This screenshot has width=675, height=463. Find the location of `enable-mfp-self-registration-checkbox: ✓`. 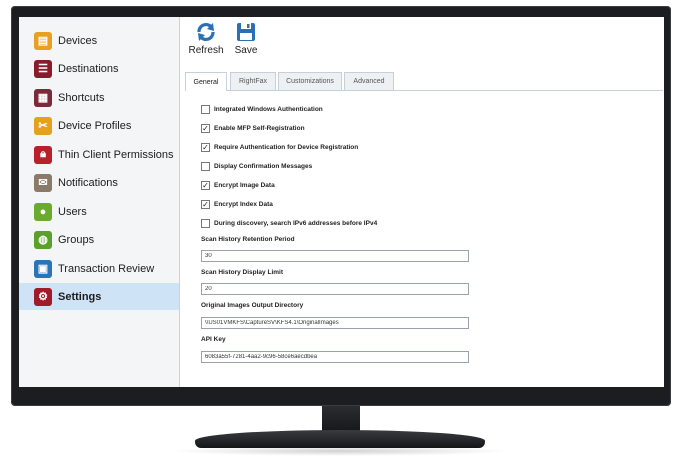

enable-mfp-self-registration-checkbox: ✓ is located at coordinates (205, 128).